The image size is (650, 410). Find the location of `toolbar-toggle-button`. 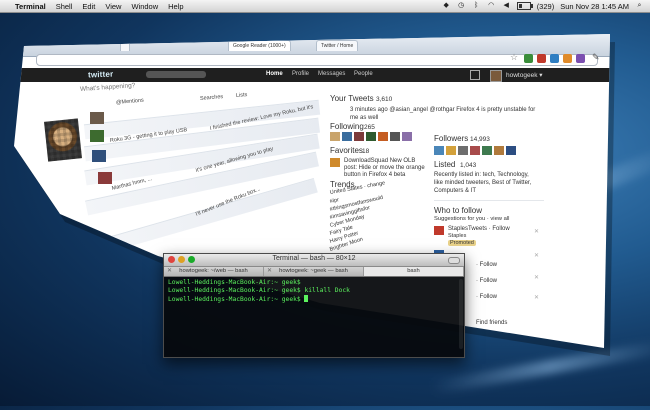

toolbar-toggle-button is located at coordinates (454, 260).